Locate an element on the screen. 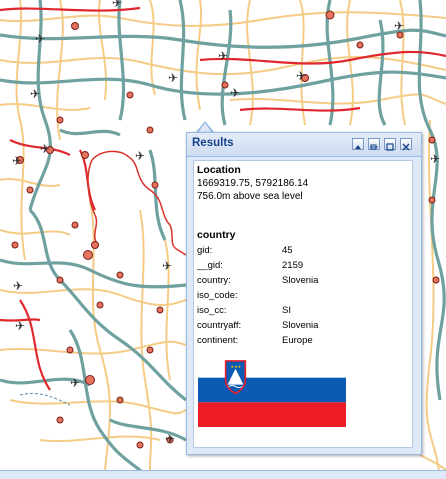  flag-stripe-blue is located at coordinates (272, 390).